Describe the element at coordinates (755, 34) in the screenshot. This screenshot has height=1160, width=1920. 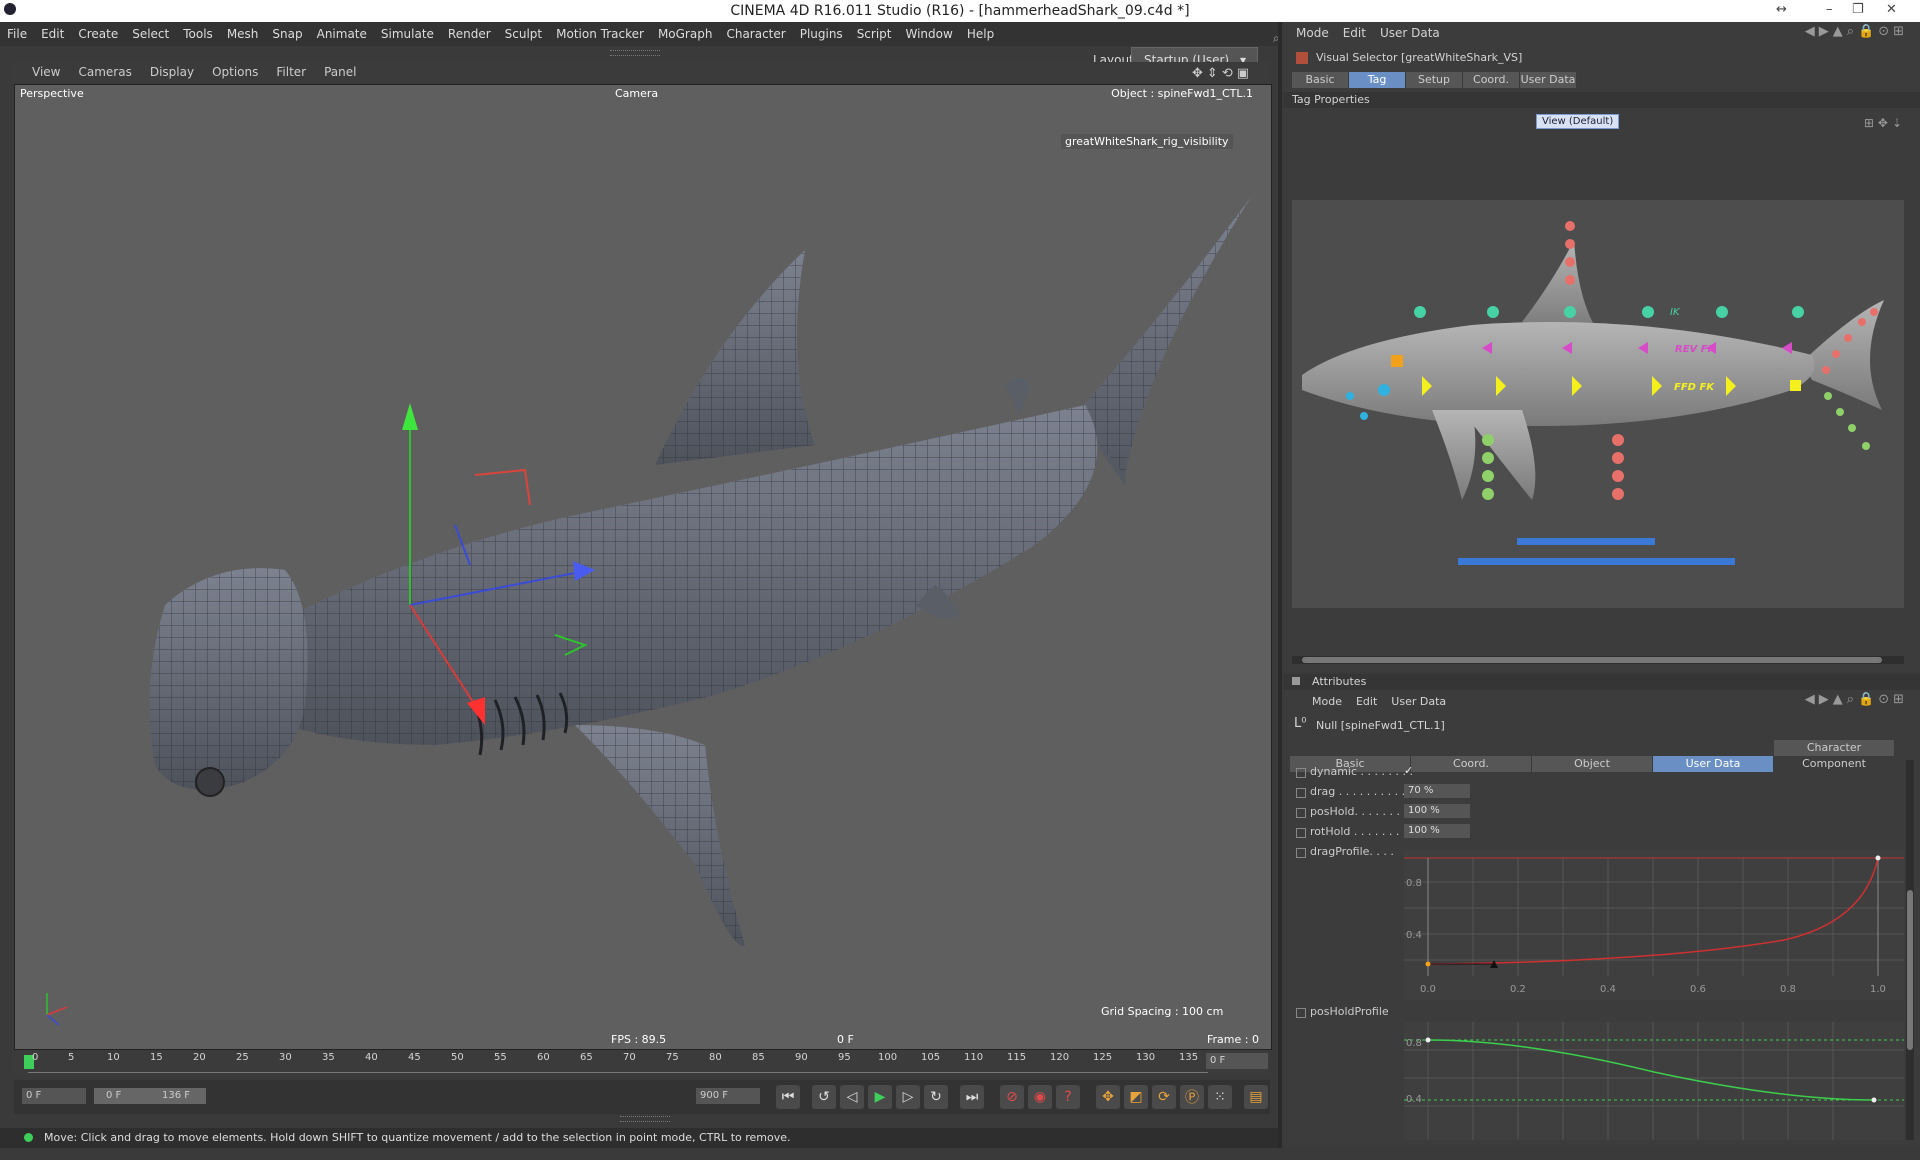
I see `menu-character: Character` at that location.